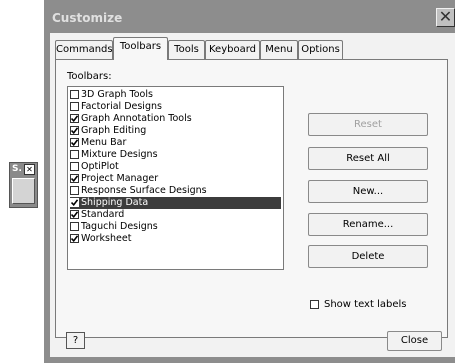 The width and height of the screenshot is (455, 363). What do you see at coordinates (232, 49) in the screenshot?
I see `tab-keyboard: Keyboard` at bounding box center [232, 49].